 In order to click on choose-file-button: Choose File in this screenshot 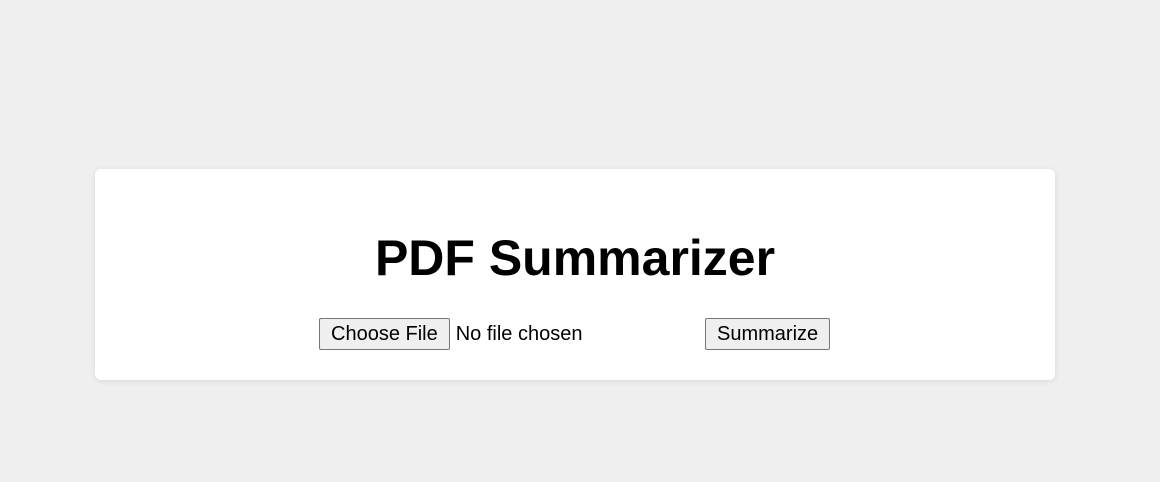, I will do `click(384, 334)`.